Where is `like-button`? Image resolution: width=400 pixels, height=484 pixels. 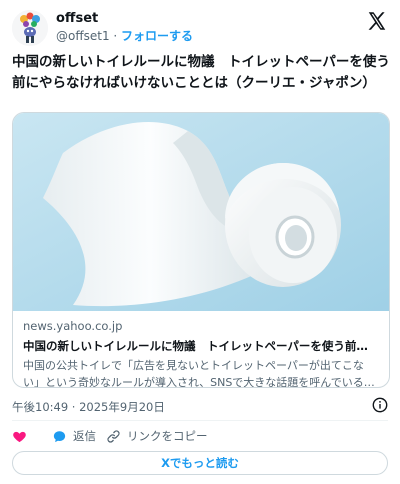
like-button is located at coordinates (22, 436).